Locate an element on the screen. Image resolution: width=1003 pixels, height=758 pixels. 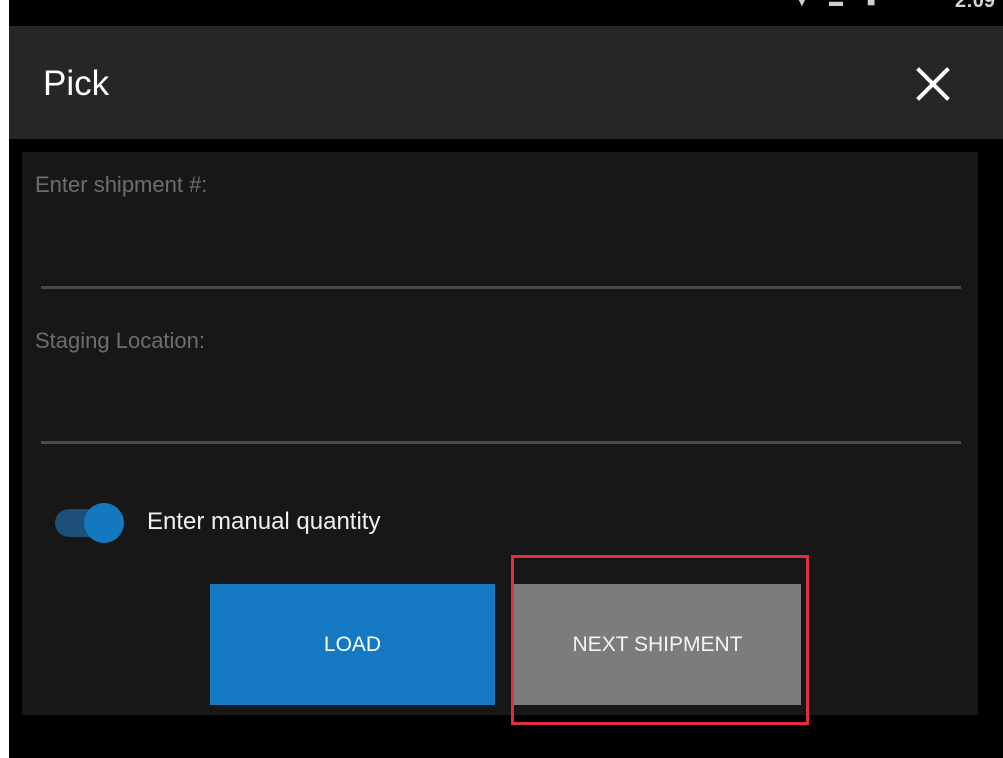
manual-quantity-label: Enter manual quantity is located at coordinates (264, 521).